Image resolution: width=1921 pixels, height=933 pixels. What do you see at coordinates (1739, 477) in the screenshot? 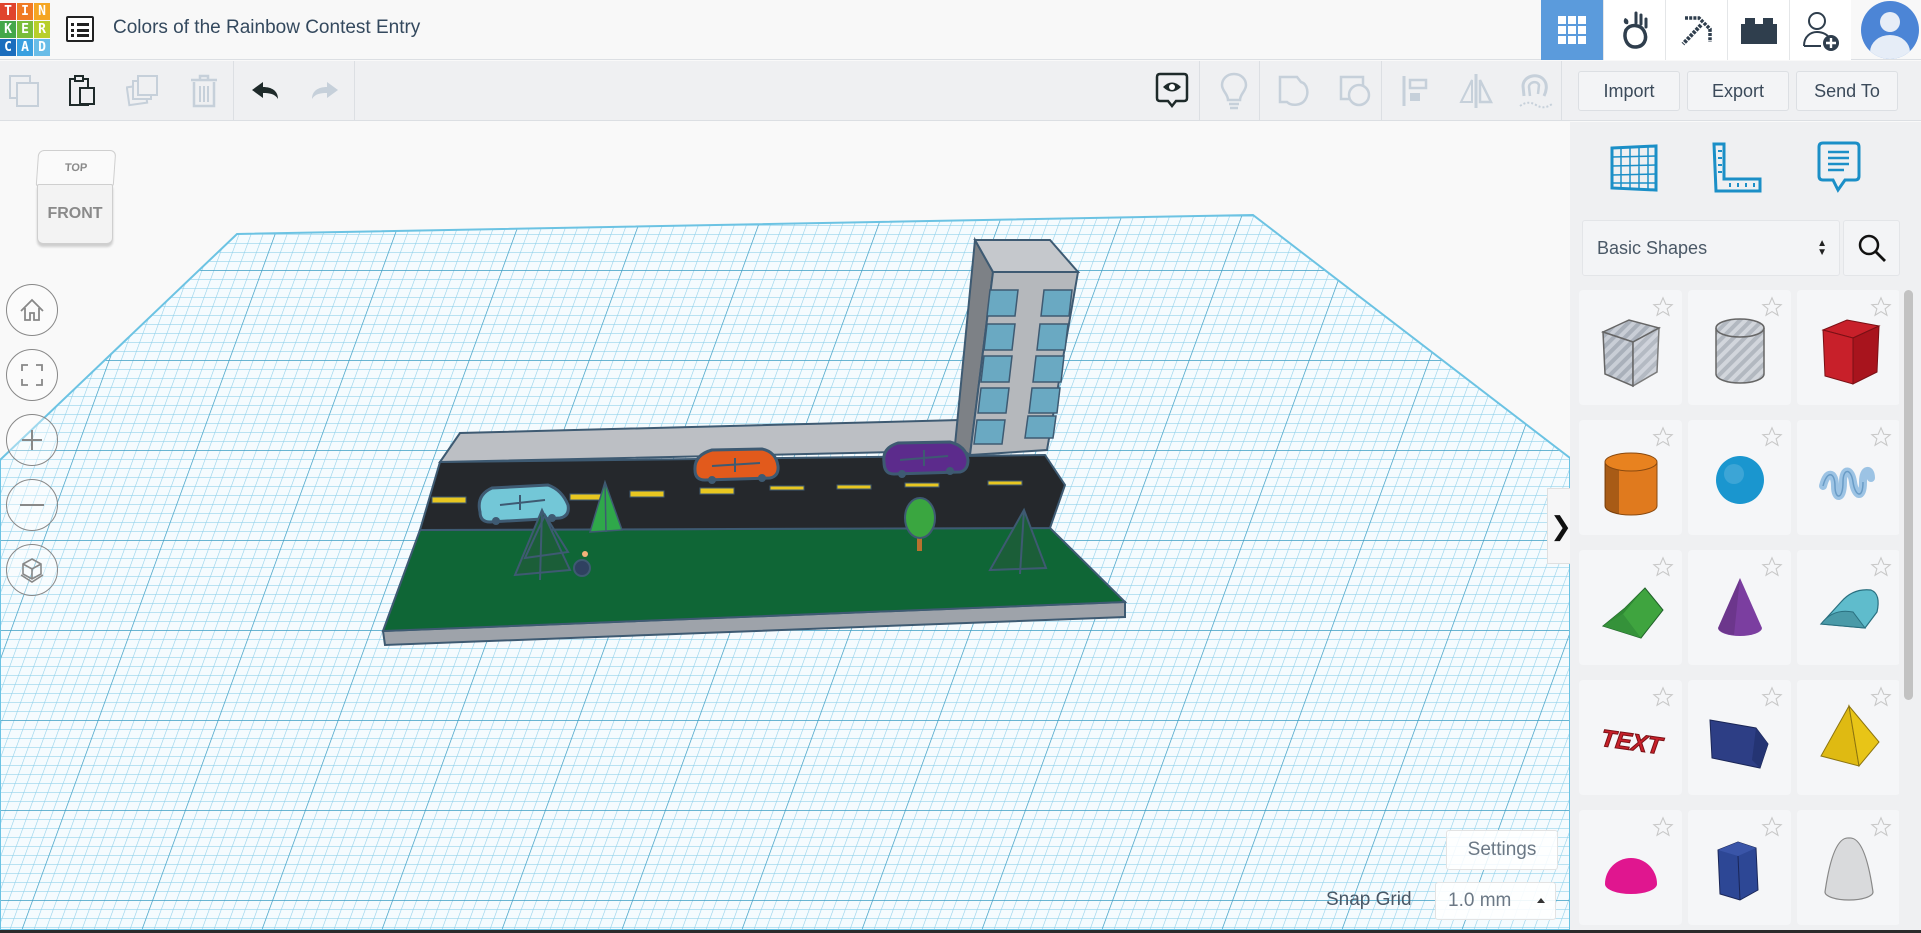
I see `shape-tile-sphere` at bounding box center [1739, 477].